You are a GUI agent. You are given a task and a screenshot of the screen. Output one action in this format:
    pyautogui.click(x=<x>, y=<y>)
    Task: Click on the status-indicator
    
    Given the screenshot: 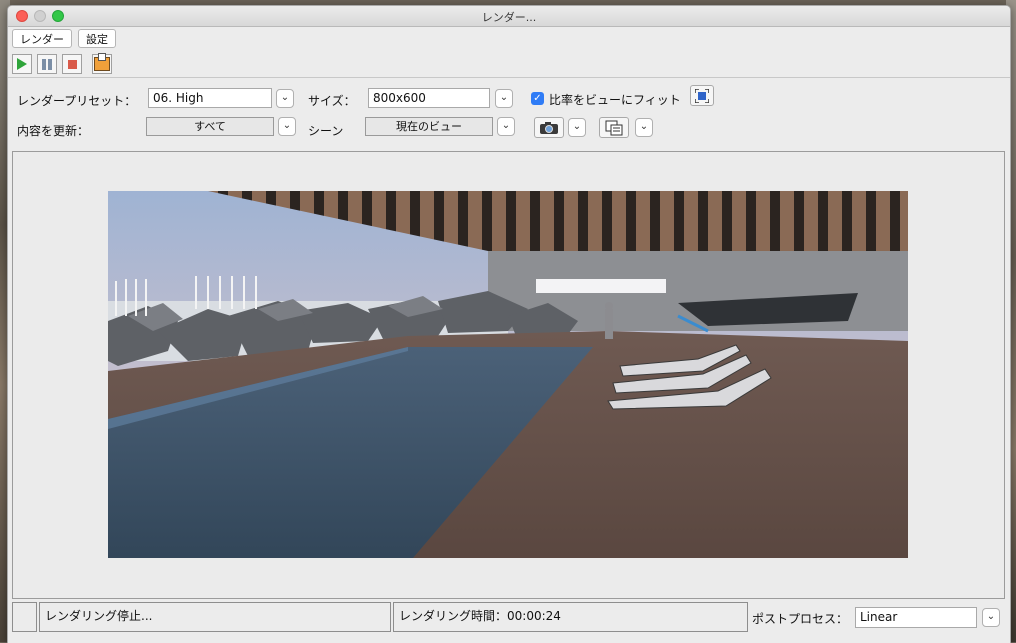 What is the action you would take?
    pyautogui.click(x=24, y=617)
    